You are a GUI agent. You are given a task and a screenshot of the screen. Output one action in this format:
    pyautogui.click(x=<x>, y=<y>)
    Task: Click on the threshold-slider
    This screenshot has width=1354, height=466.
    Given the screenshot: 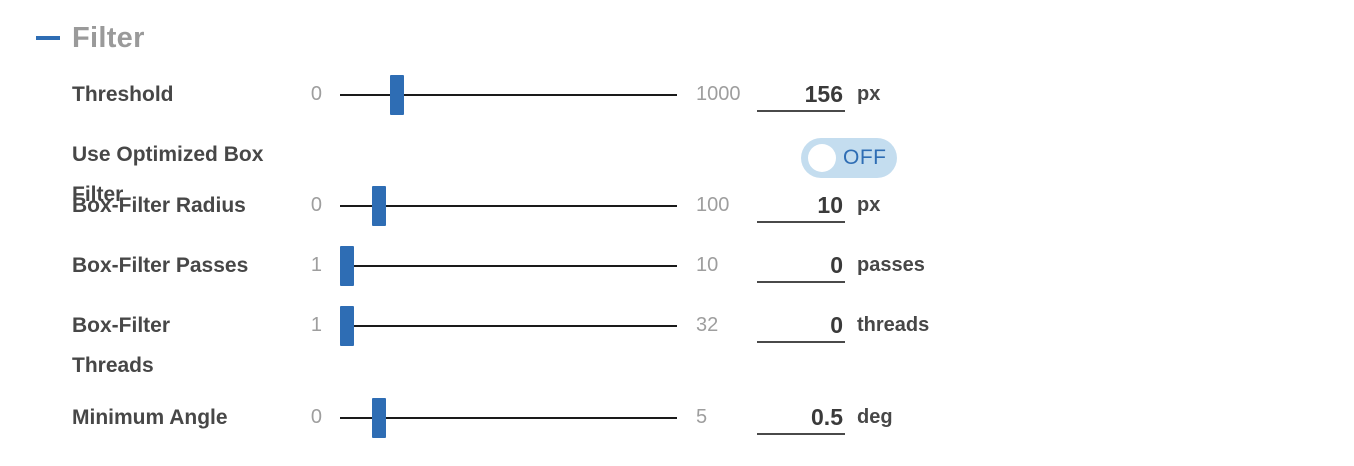 What is the action you would take?
    pyautogui.click(x=508, y=95)
    